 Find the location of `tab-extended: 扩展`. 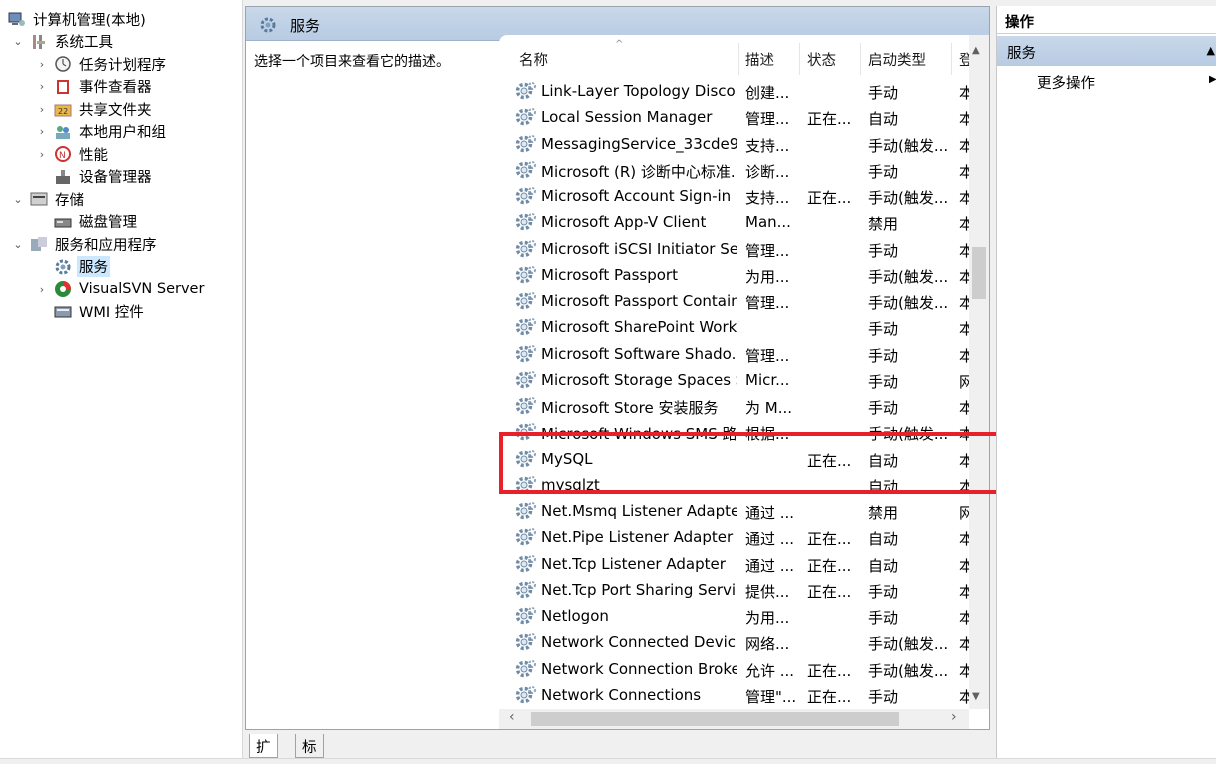

tab-extended: 扩展 is located at coordinates (263, 749).